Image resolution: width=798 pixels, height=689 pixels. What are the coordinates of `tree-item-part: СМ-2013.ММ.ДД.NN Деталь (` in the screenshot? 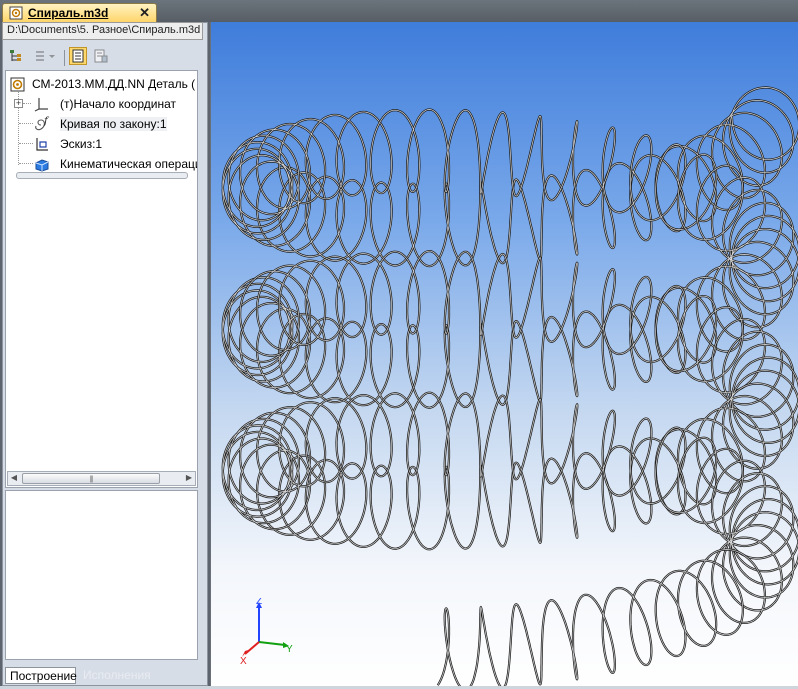 It's located at (102, 84).